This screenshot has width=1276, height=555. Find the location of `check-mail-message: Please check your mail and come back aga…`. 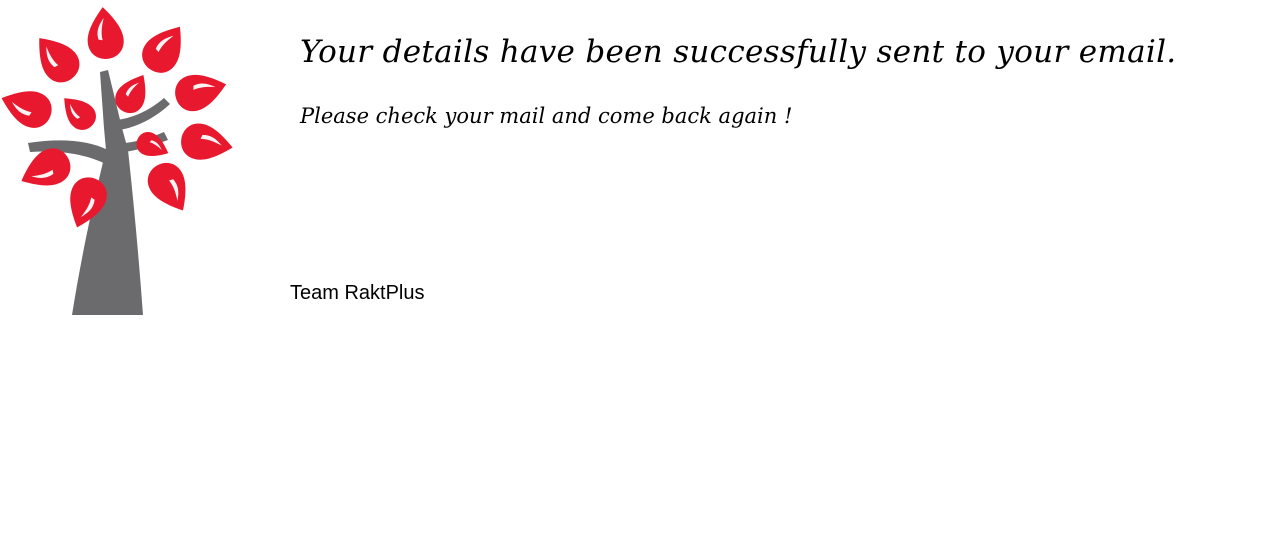

check-mail-message: Please check your mail and come back aga… is located at coordinates (546, 116).